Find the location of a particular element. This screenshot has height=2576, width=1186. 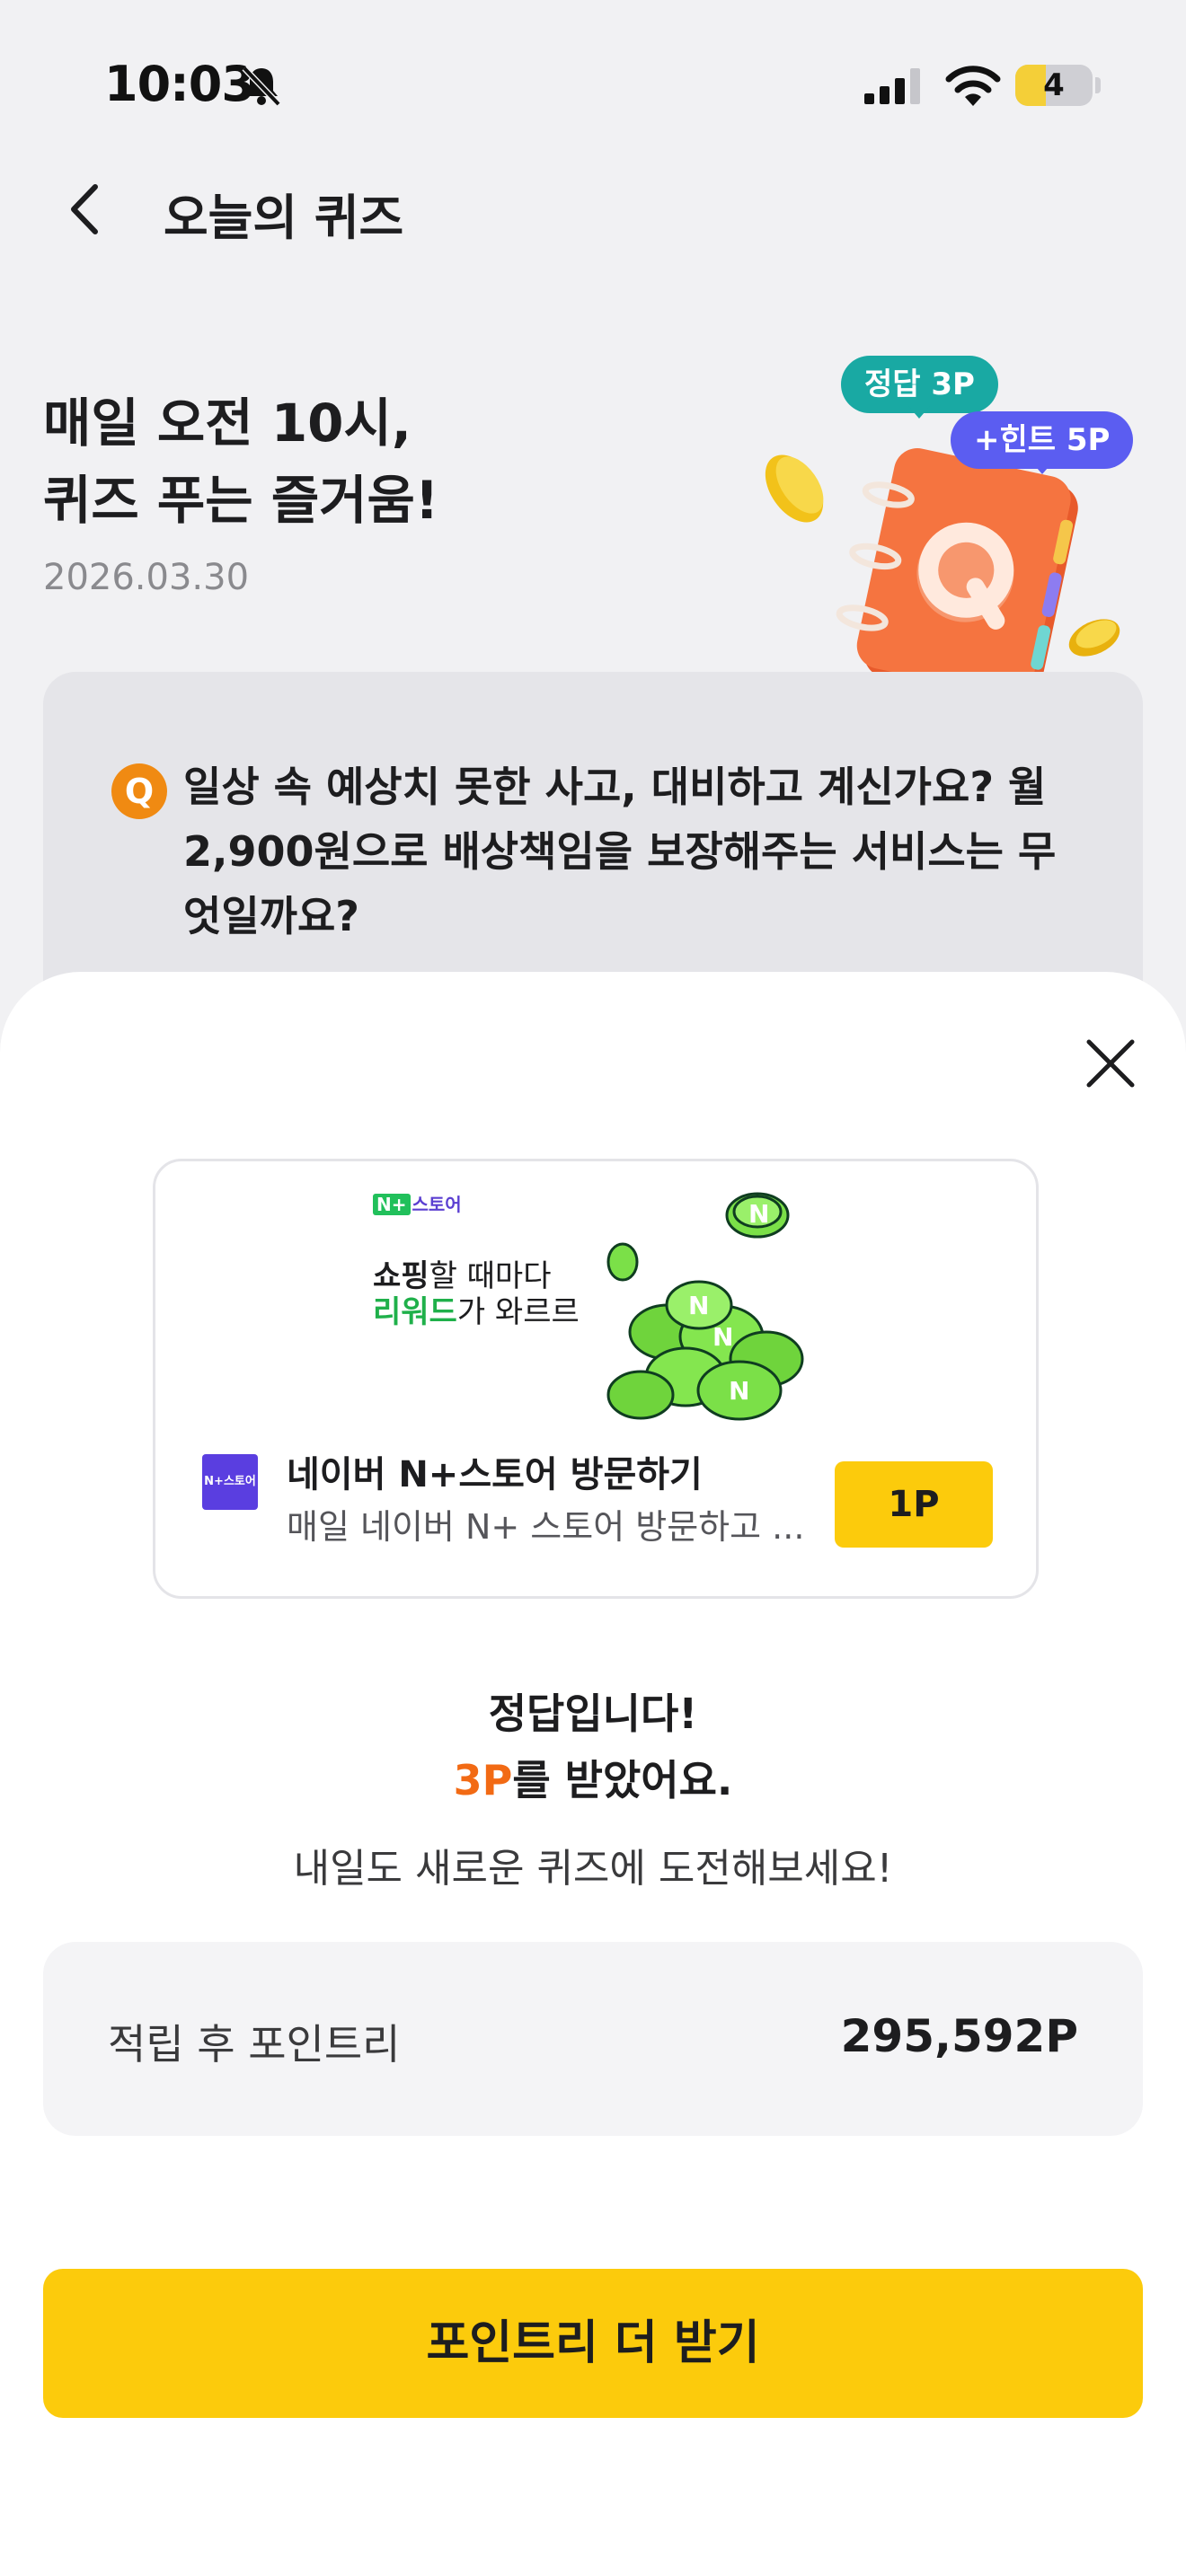

page-title: 오늘의 퀴즈 is located at coordinates (284, 218).